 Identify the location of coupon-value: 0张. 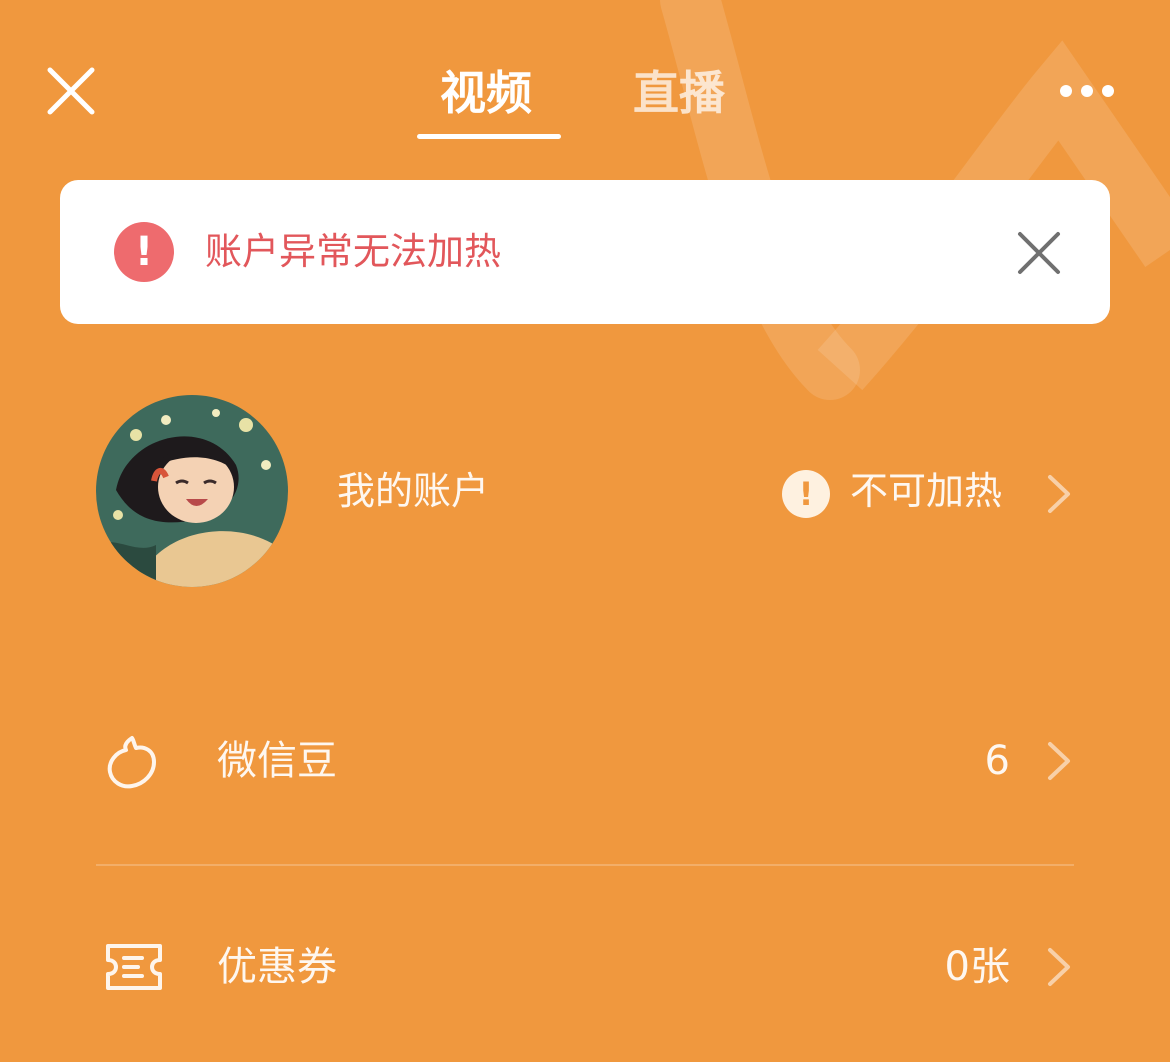
(977, 967).